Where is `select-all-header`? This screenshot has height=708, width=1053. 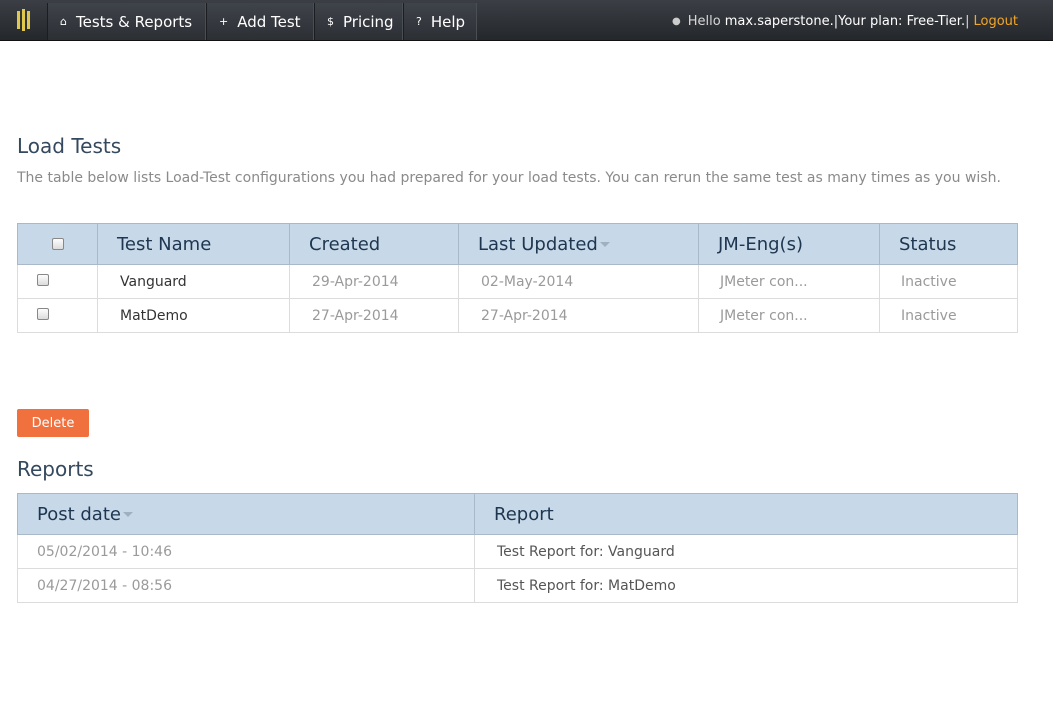
select-all-header is located at coordinates (57, 244).